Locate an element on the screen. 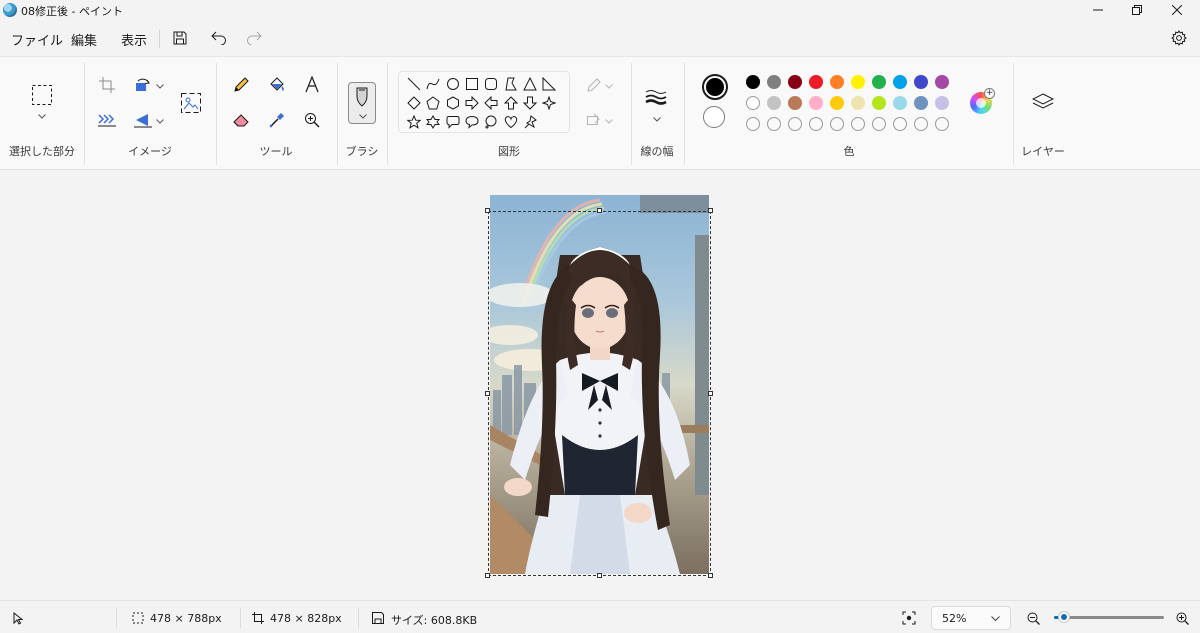  layers-button is located at coordinates (1043, 103).